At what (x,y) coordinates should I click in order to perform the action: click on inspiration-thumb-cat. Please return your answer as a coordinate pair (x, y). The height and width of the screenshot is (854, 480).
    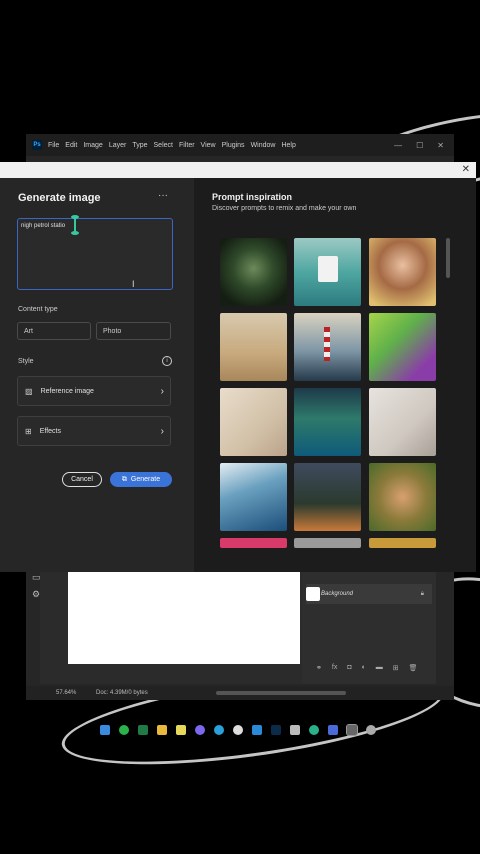
    Looking at the image, I should click on (402, 497).